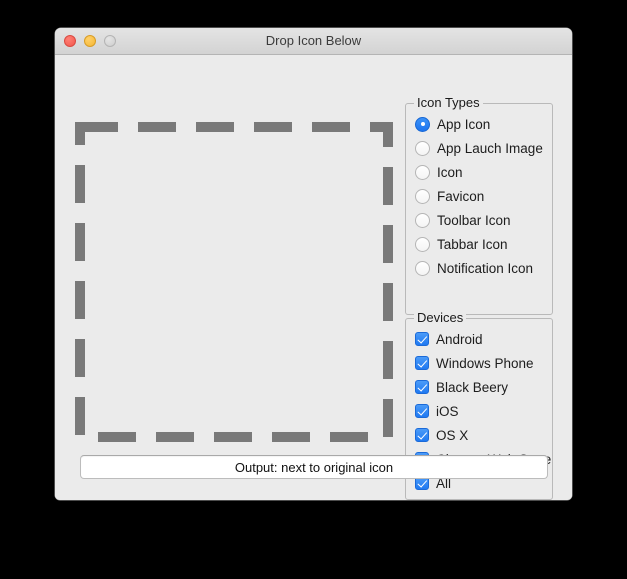 The image size is (627, 579). Describe the element at coordinates (422, 220) in the screenshot. I see `radio-icon-toolbar-icon` at that location.